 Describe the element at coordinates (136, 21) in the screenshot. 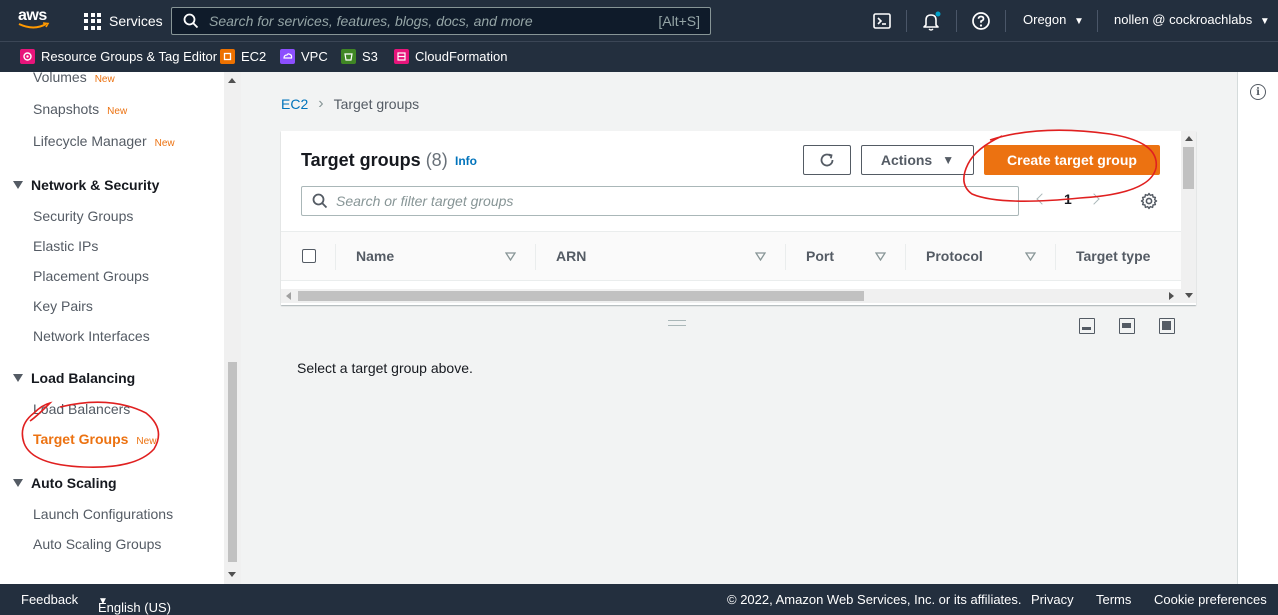

I see `services-label: Services` at that location.